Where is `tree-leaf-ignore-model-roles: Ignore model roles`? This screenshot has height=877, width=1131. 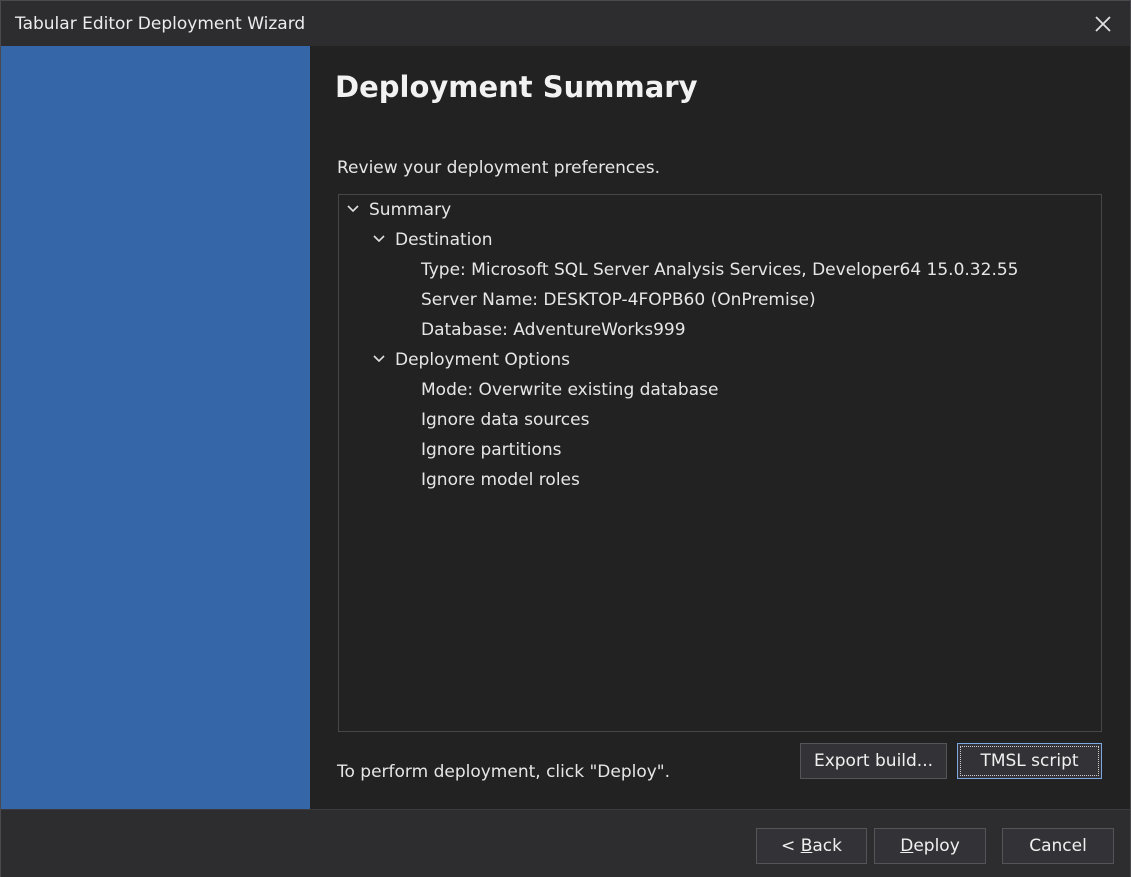
tree-leaf-ignore-model-roles: Ignore model roles is located at coordinates (500, 480).